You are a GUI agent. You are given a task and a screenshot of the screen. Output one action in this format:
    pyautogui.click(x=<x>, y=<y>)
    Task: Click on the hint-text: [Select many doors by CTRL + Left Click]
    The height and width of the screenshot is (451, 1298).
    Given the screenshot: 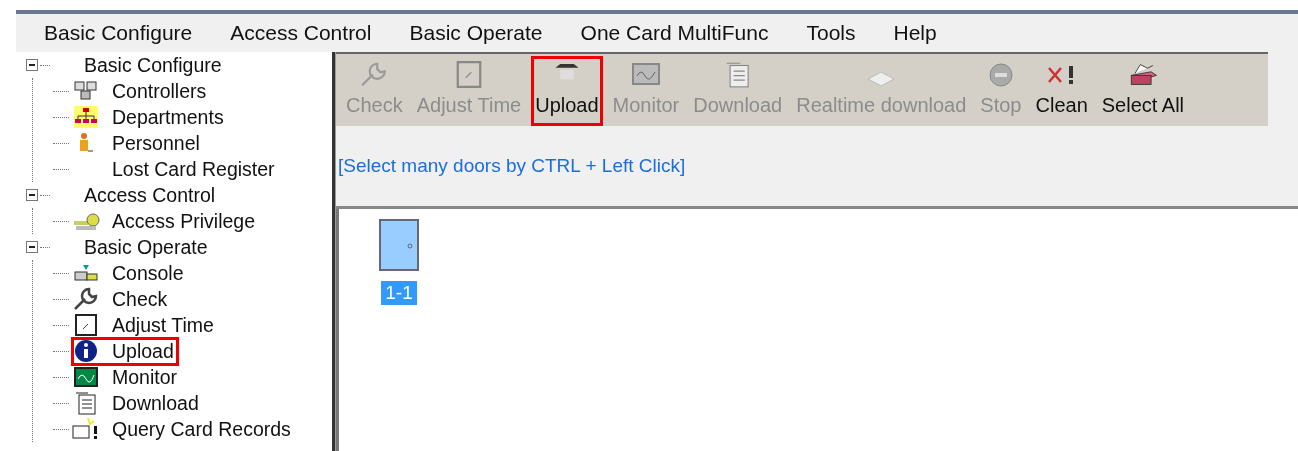 What is the action you would take?
    pyautogui.click(x=512, y=166)
    